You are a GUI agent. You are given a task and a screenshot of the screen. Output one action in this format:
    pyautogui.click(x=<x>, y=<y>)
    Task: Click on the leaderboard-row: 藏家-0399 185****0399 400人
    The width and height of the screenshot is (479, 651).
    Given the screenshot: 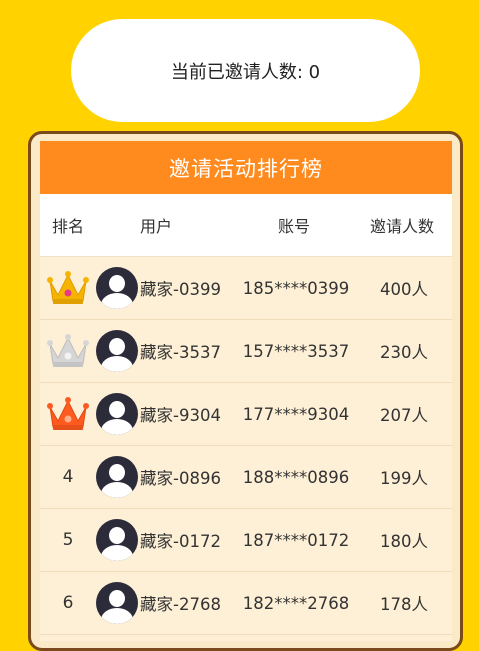 What is the action you would take?
    pyautogui.click(x=246, y=288)
    